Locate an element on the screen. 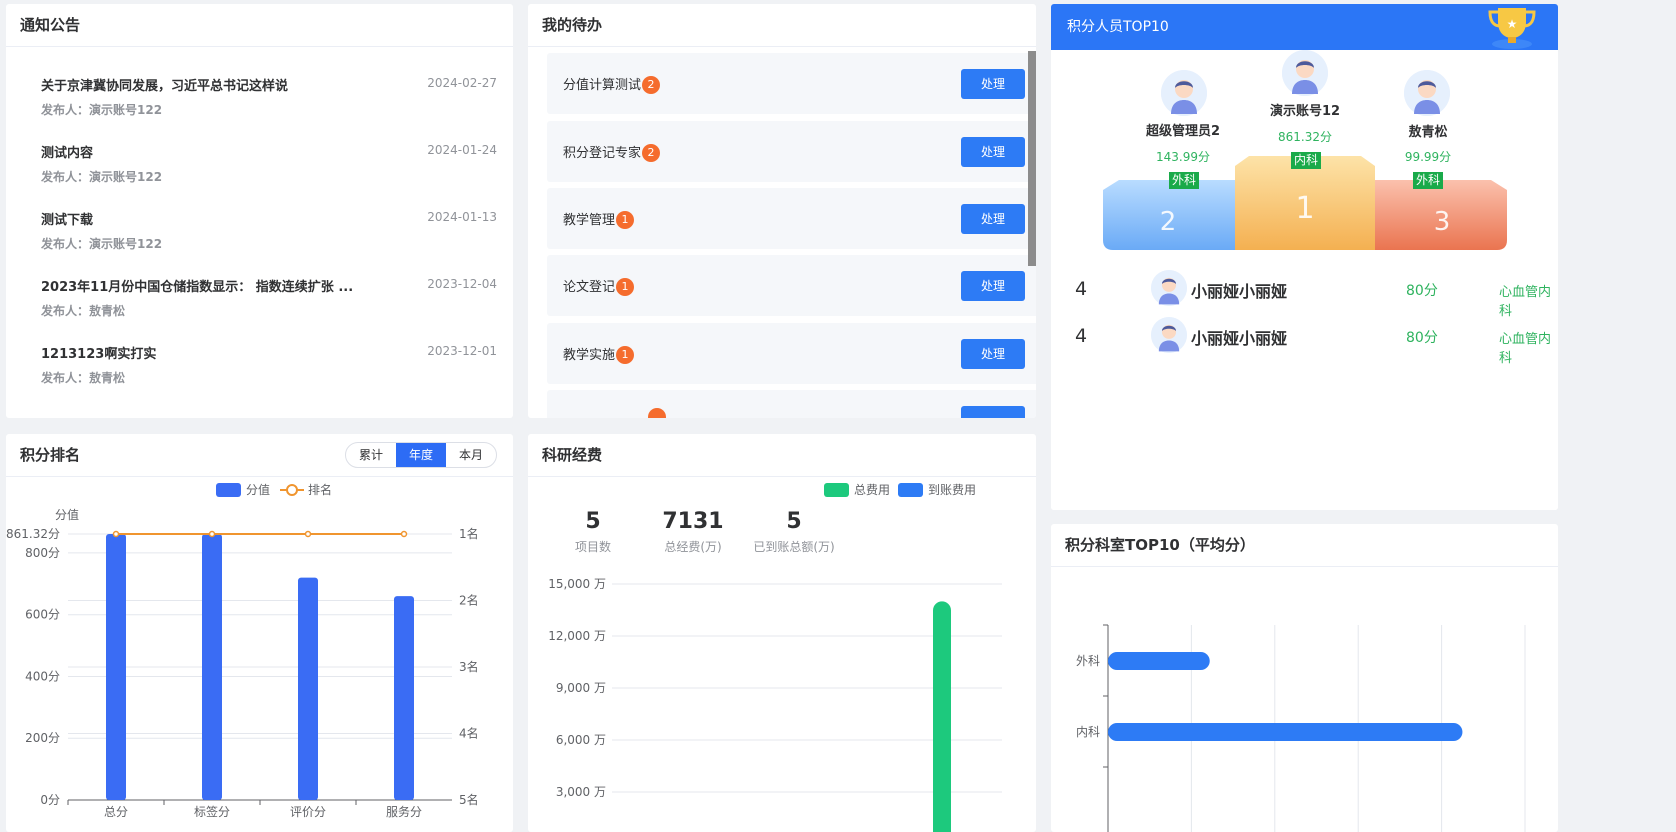  notice-item-title: 测试内容 is located at coordinates (221, 151).